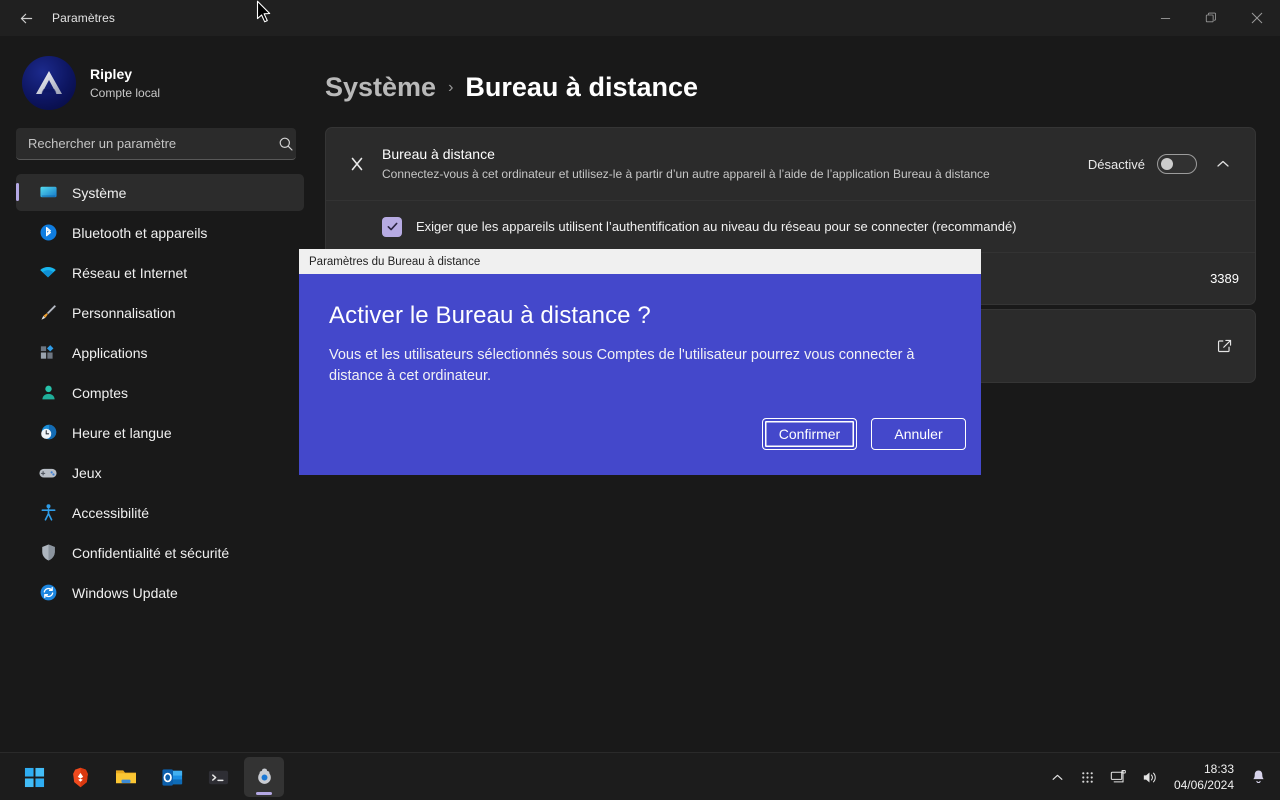 The width and height of the screenshot is (1280, 800). I want to click on sidebar-item-reseau: Réseau et Internet, so click(160, 272).